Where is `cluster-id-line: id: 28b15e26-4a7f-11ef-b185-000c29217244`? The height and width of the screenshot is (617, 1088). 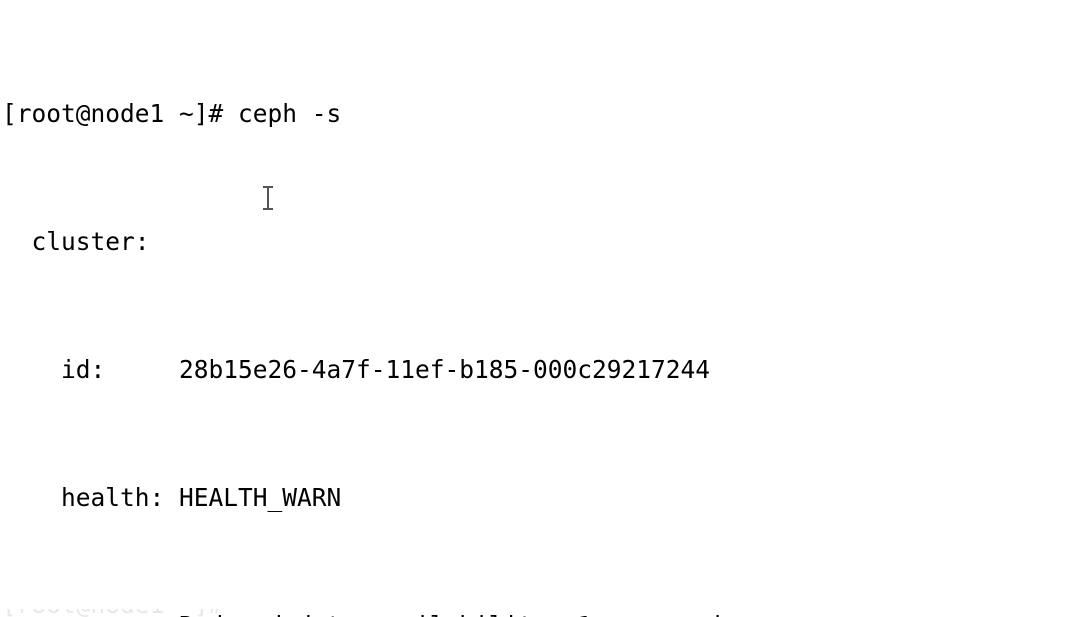
cluster-id-line: id: 28b15e26-4a7f-11ef-b185-000c29217244 is located at coordinates (356, 369).